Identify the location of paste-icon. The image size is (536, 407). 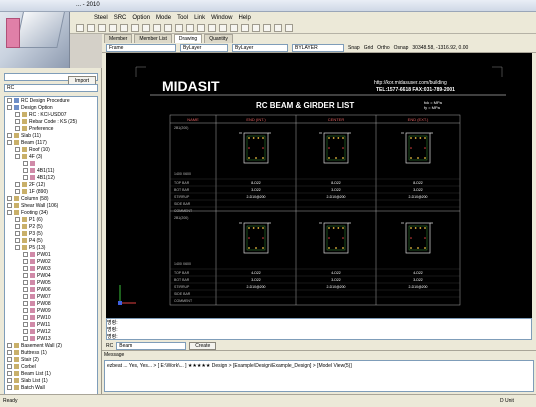
(168, 28).